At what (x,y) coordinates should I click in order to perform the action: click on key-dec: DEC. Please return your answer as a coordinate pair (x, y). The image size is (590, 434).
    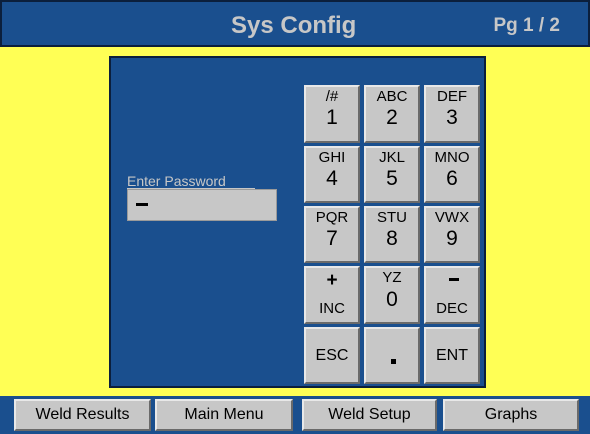
    Looking at the image, I should click on (452, 295).